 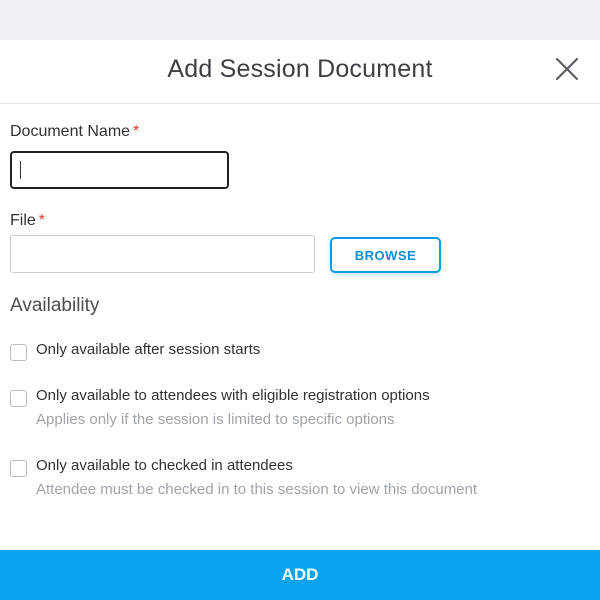 What do you see at coordinates (164, 465) in the screenshot?
I see `checked-in-label: Only available to checked in attendees` at bounding box center [164, 465].